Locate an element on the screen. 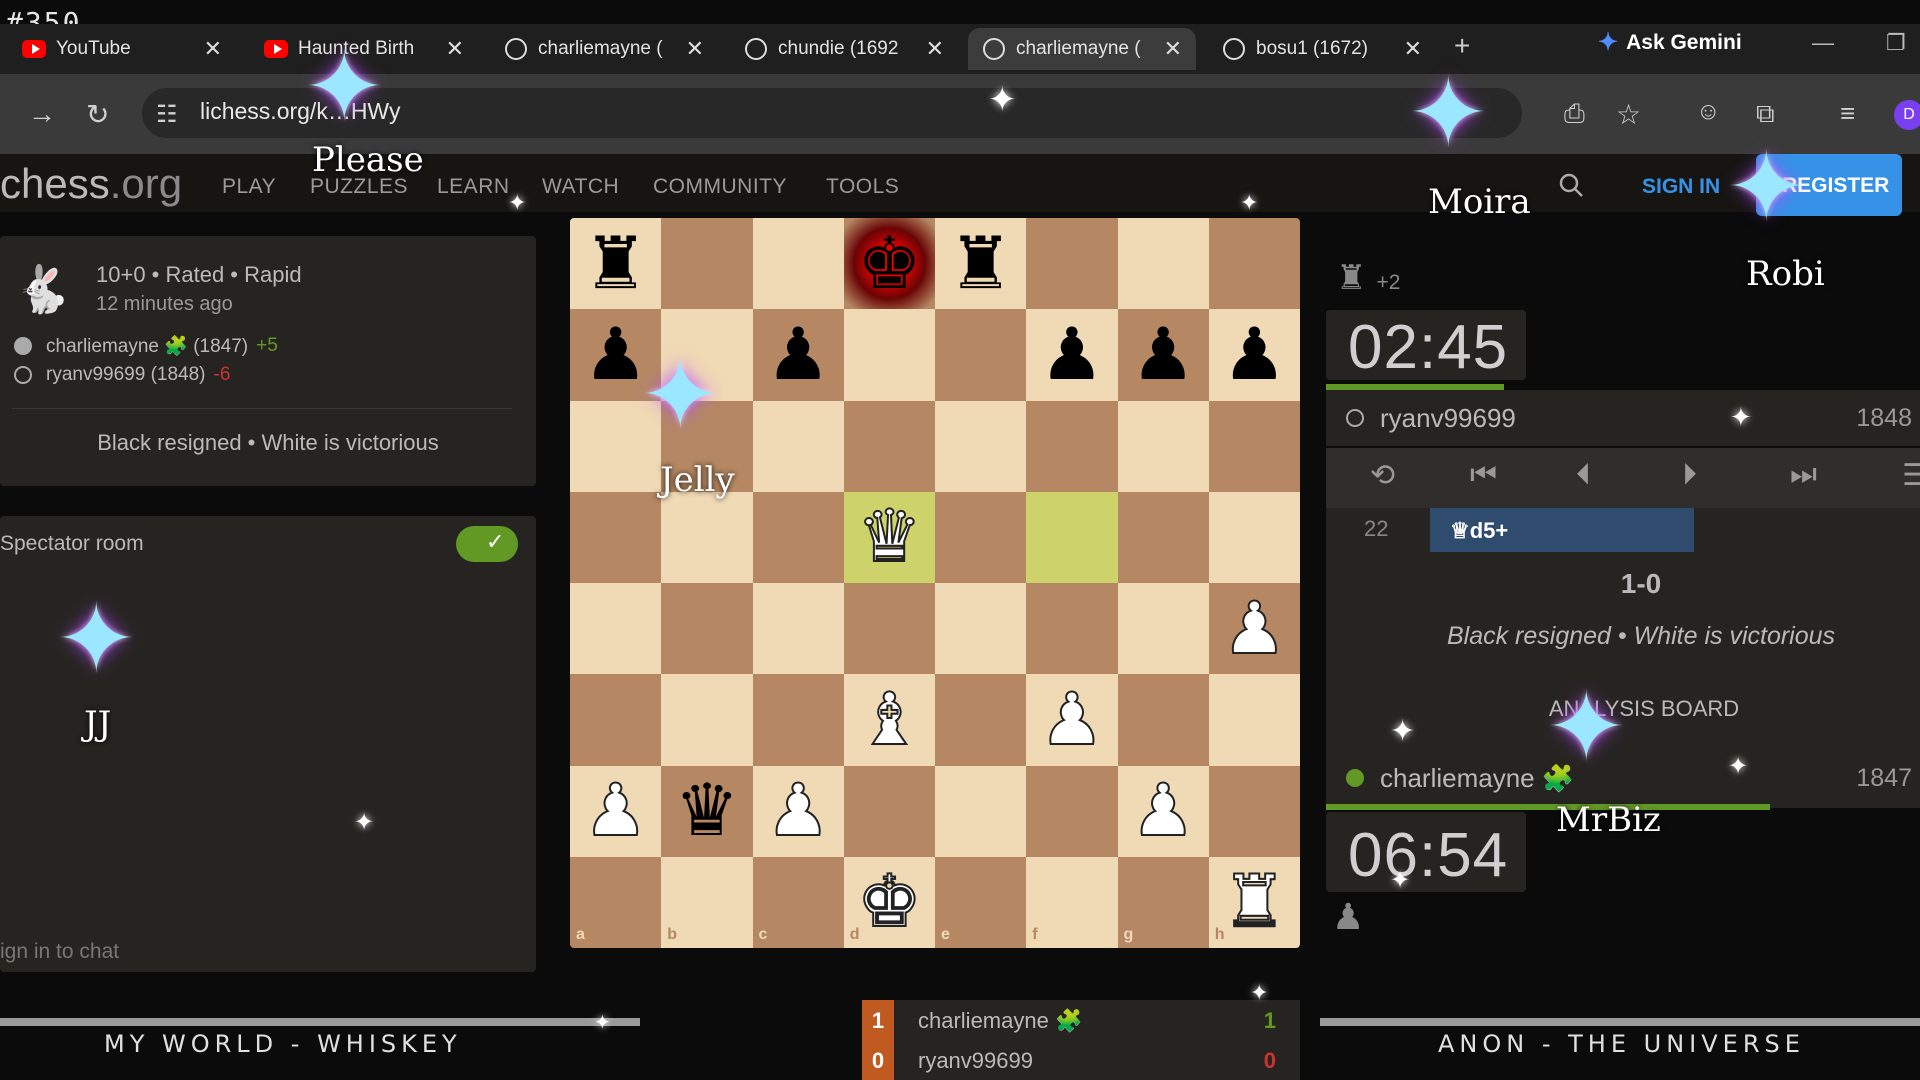  square-d3: ♝ is located at coordinates (889, 720).